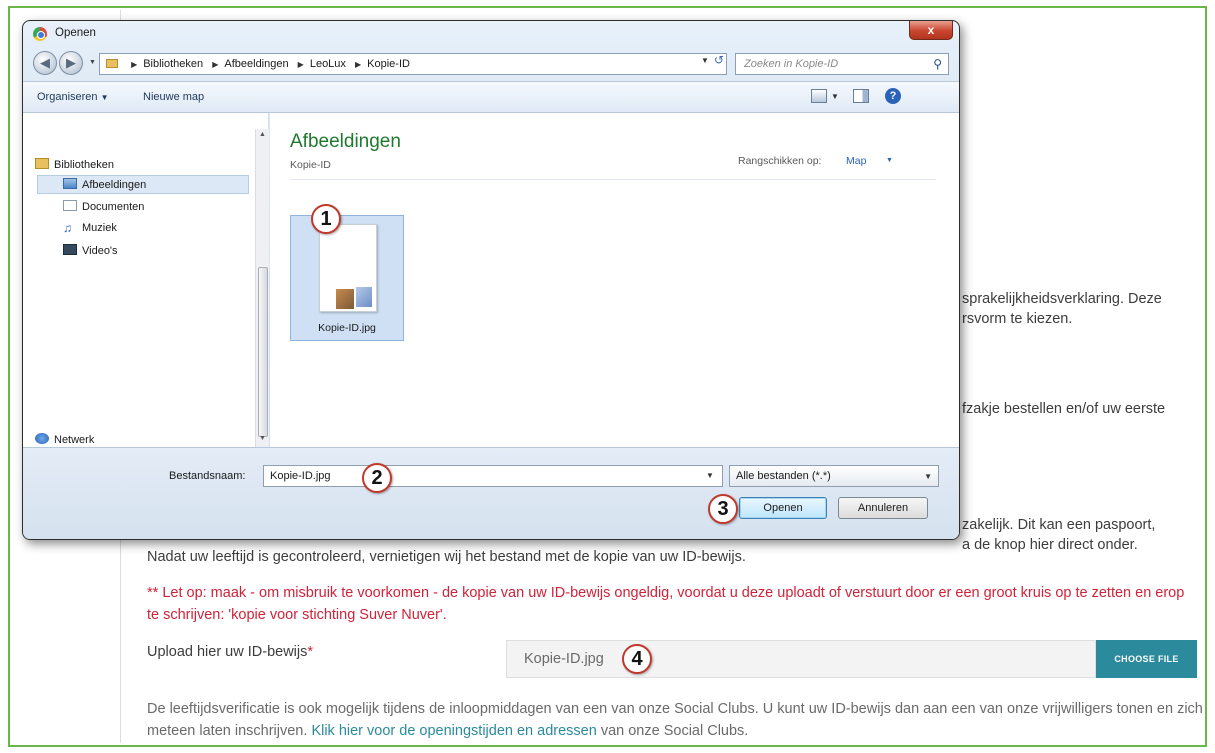  I want to click on callout-4: 4, so click(637, 659).